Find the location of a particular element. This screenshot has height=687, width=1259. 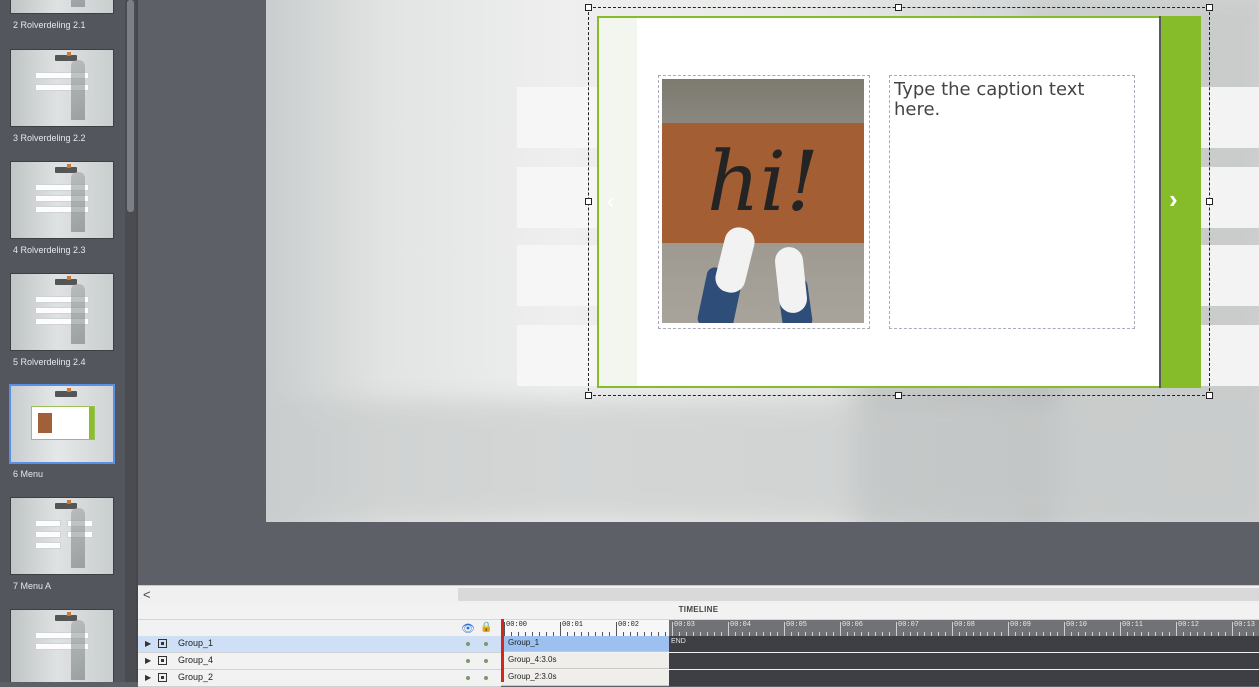

resize-handle-b is located at coordinates (898, 395).